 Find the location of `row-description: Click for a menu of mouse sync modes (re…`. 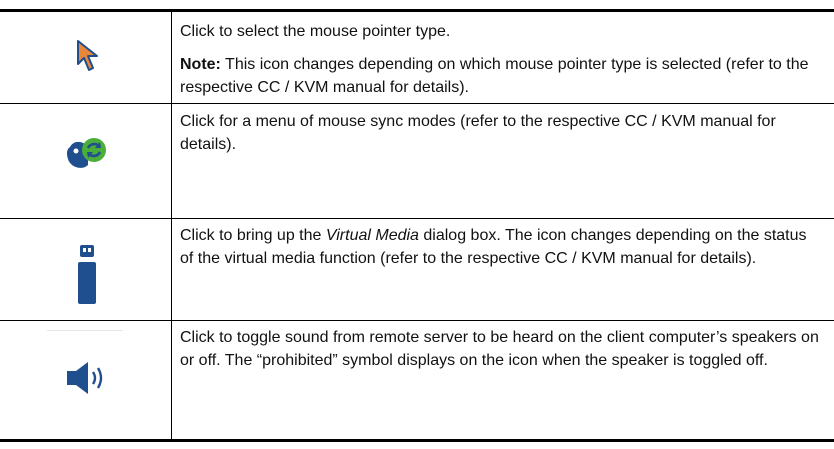

row-description: Click for a menu of mouse sync modes (re… is located at coordinates (478, 133).